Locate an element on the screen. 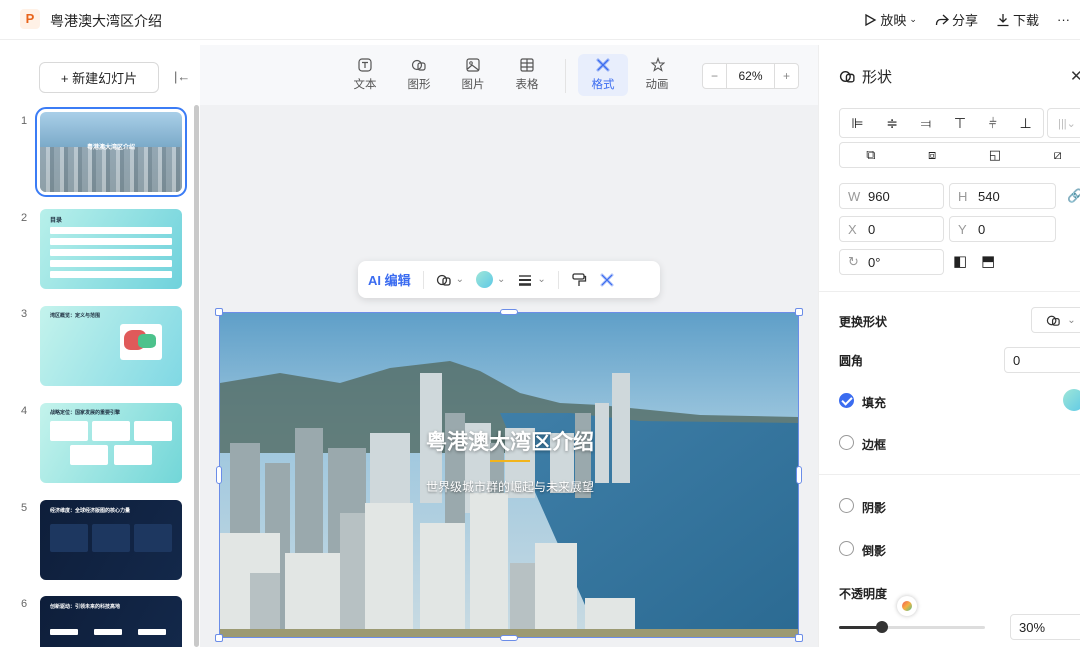 This screenshot has height=647, width=1080. section-divider is located at coordinates (949, 474).